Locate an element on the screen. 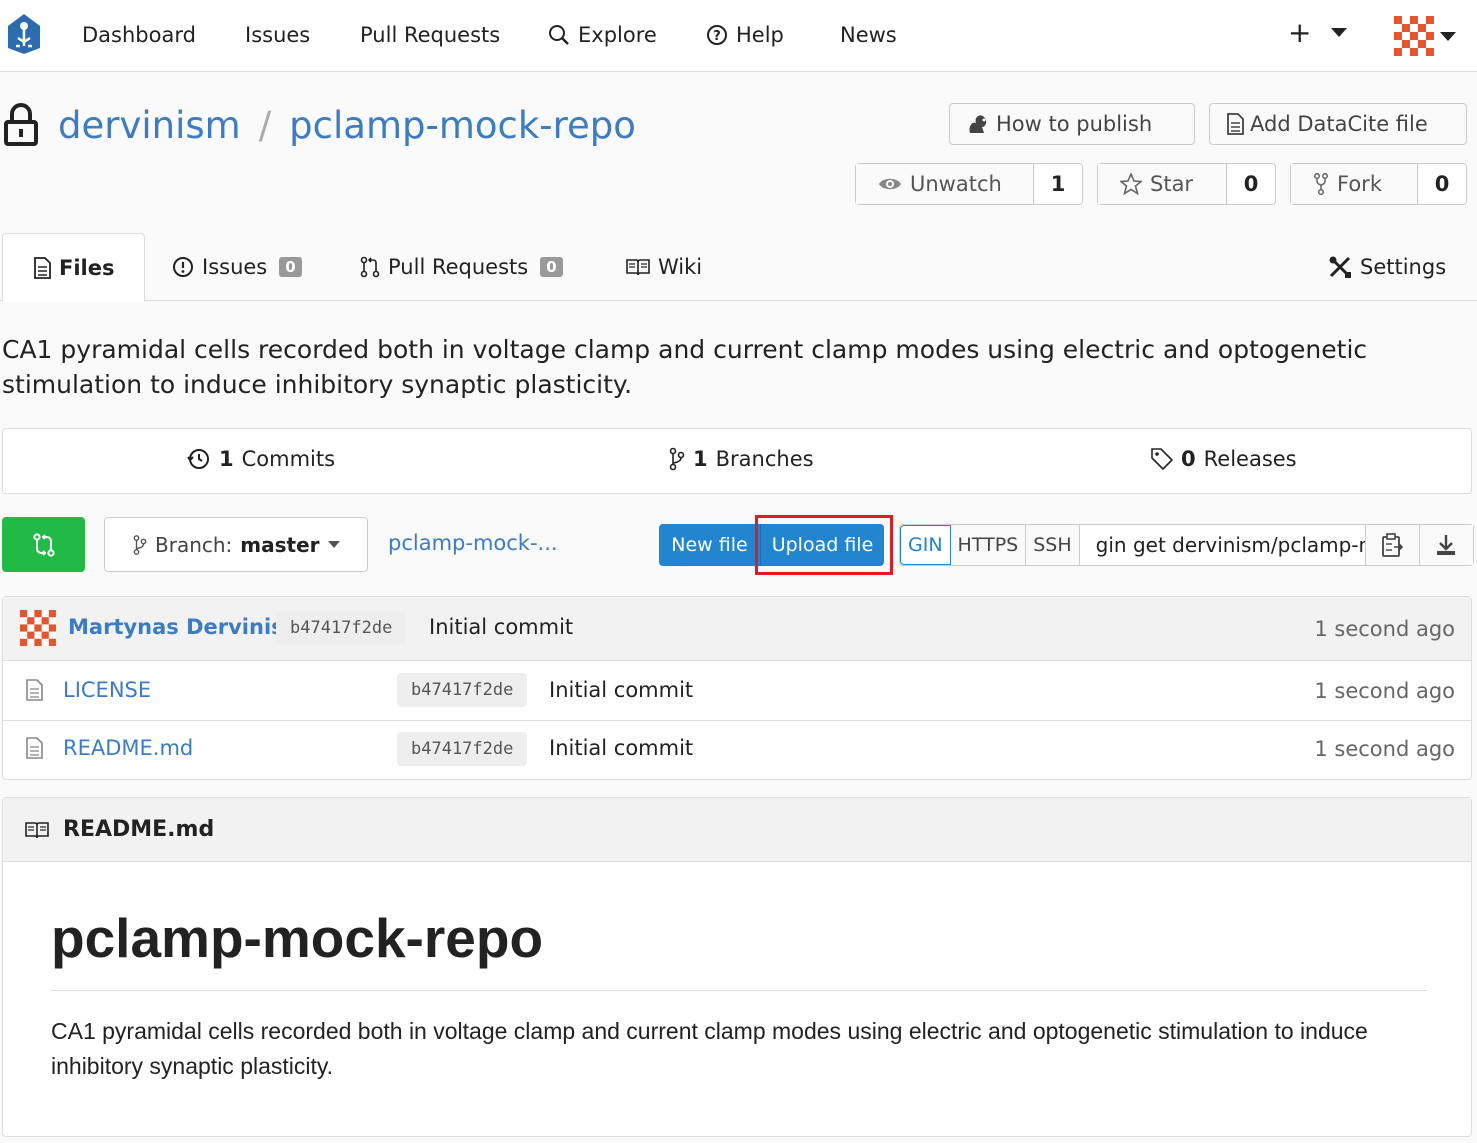 This screenshot has height=1143, width=1477. copy-clone-url-button is located at coordinates (1391, 545).